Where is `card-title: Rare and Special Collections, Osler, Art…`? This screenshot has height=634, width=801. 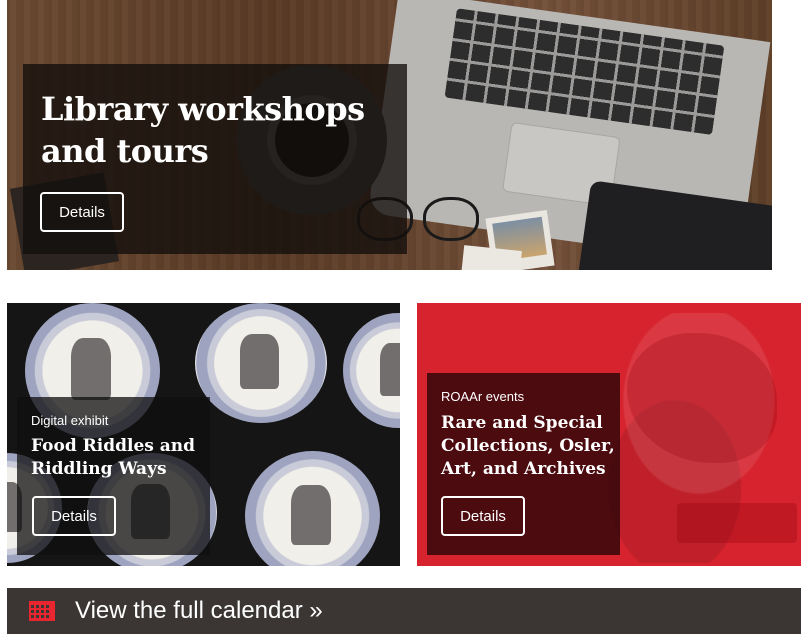
card-title: Rare and Special Collections, Osler, Art… is located at coordinates (528, 446).